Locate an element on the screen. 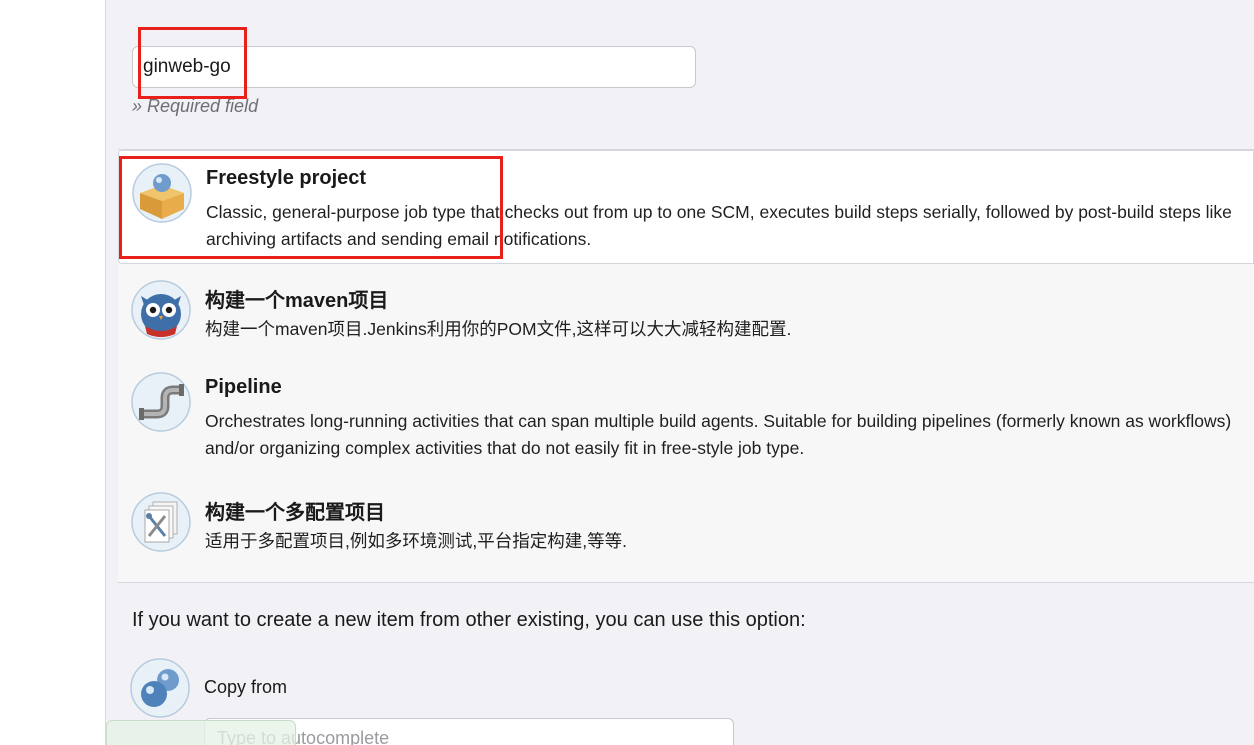 The image size is (1254, 745). maven-owl-icon is located at coordinates (161, 310).